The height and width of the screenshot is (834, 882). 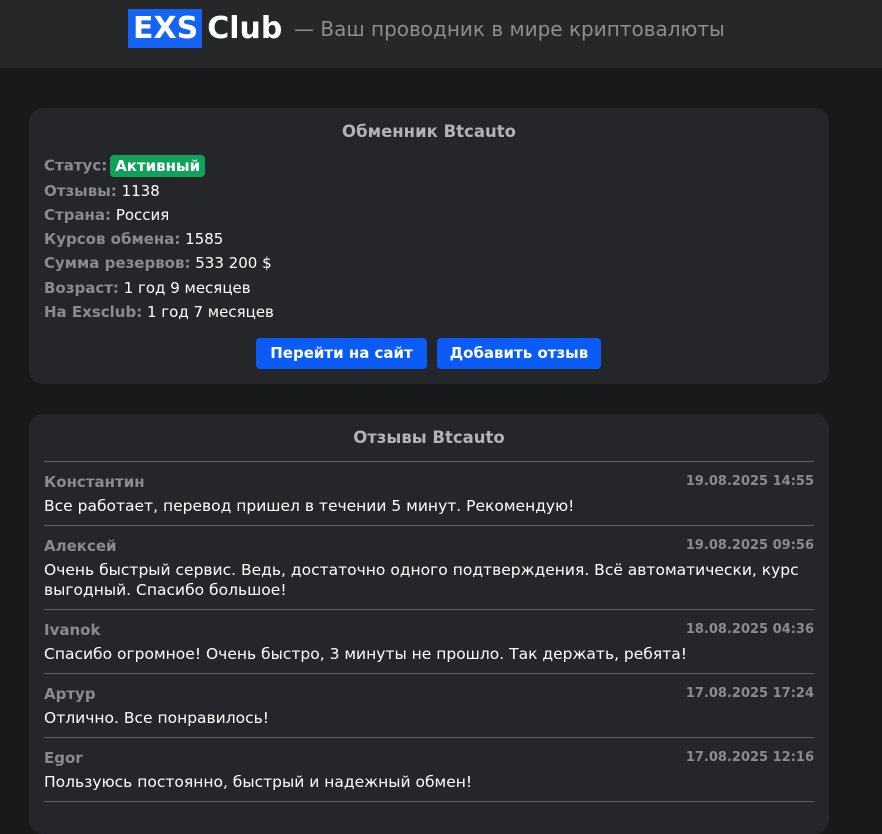 I want to click on review-author: Алексей, so click(x=80, y=546).